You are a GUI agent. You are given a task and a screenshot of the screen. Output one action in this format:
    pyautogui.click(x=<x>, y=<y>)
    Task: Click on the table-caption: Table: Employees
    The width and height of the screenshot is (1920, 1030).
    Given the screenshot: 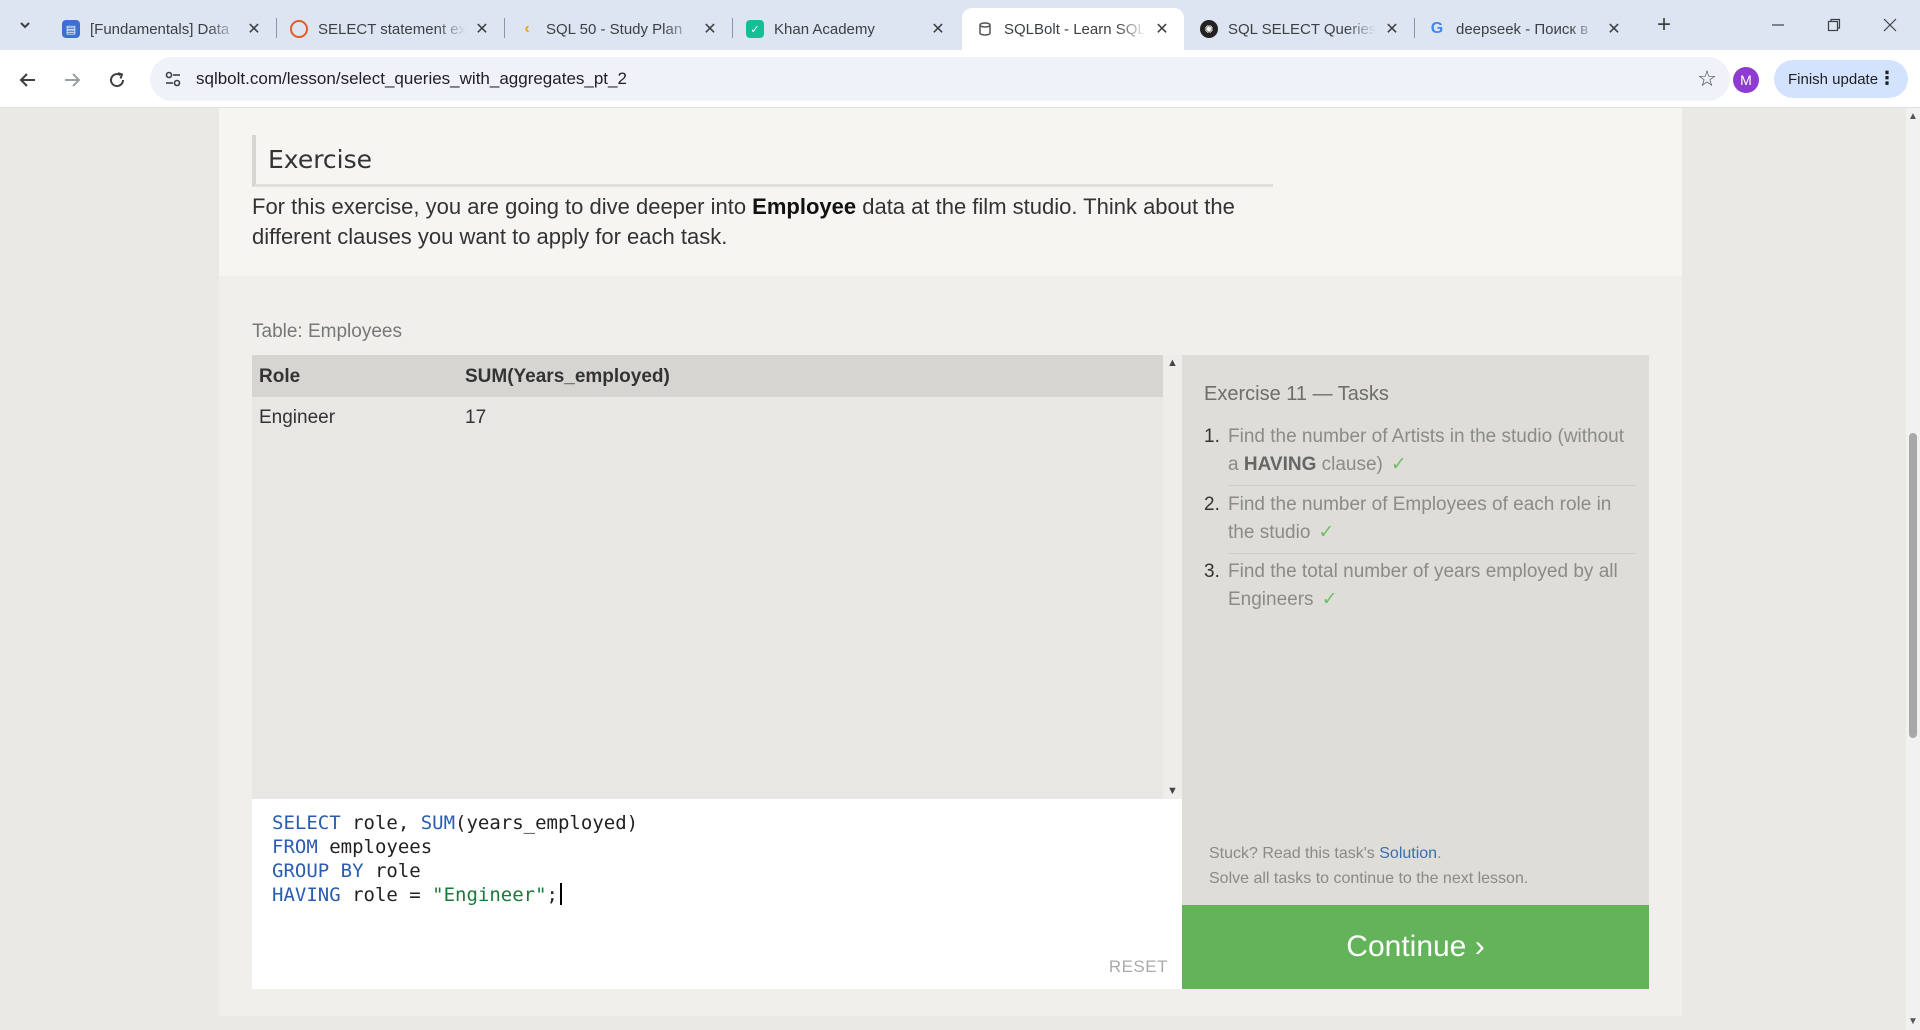 What is the action you would take?
    pyautogui.click(x=327, y=331)
    